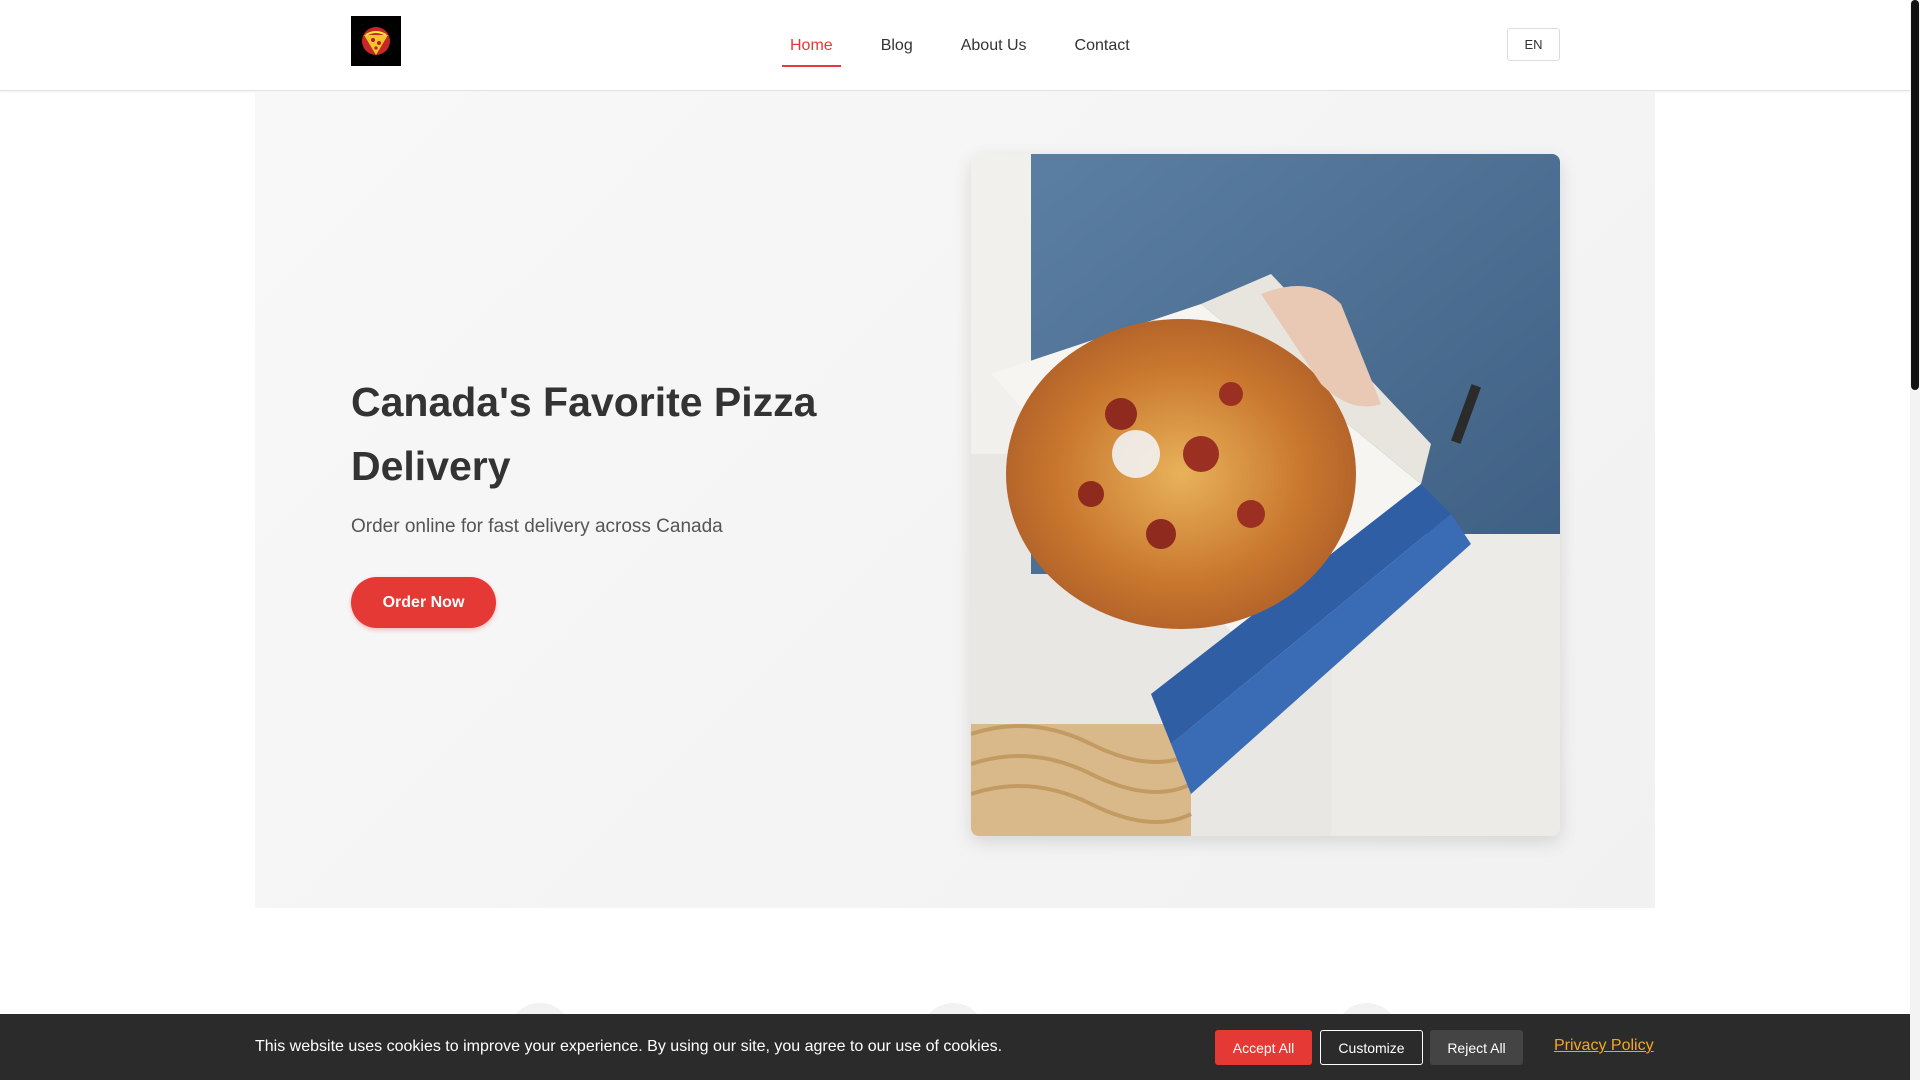  I want to click on language-selector: EN, so click(1533, 44).